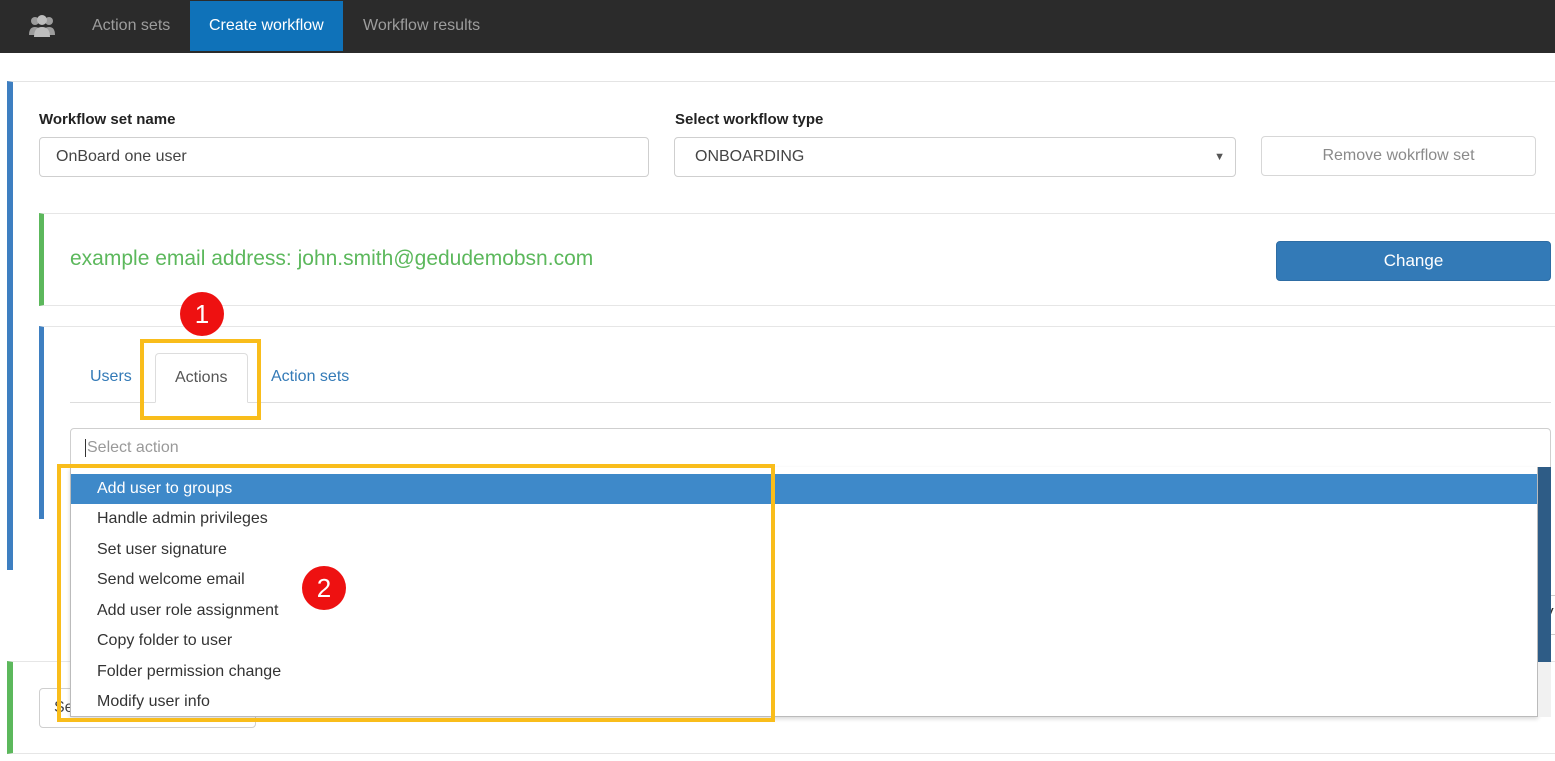 The image size is (1555, 761). Describe the element at coordinates (1398, 156) in the screenshot. I see `remove-workflow-set-button: Remove wokrflow set` at that location.